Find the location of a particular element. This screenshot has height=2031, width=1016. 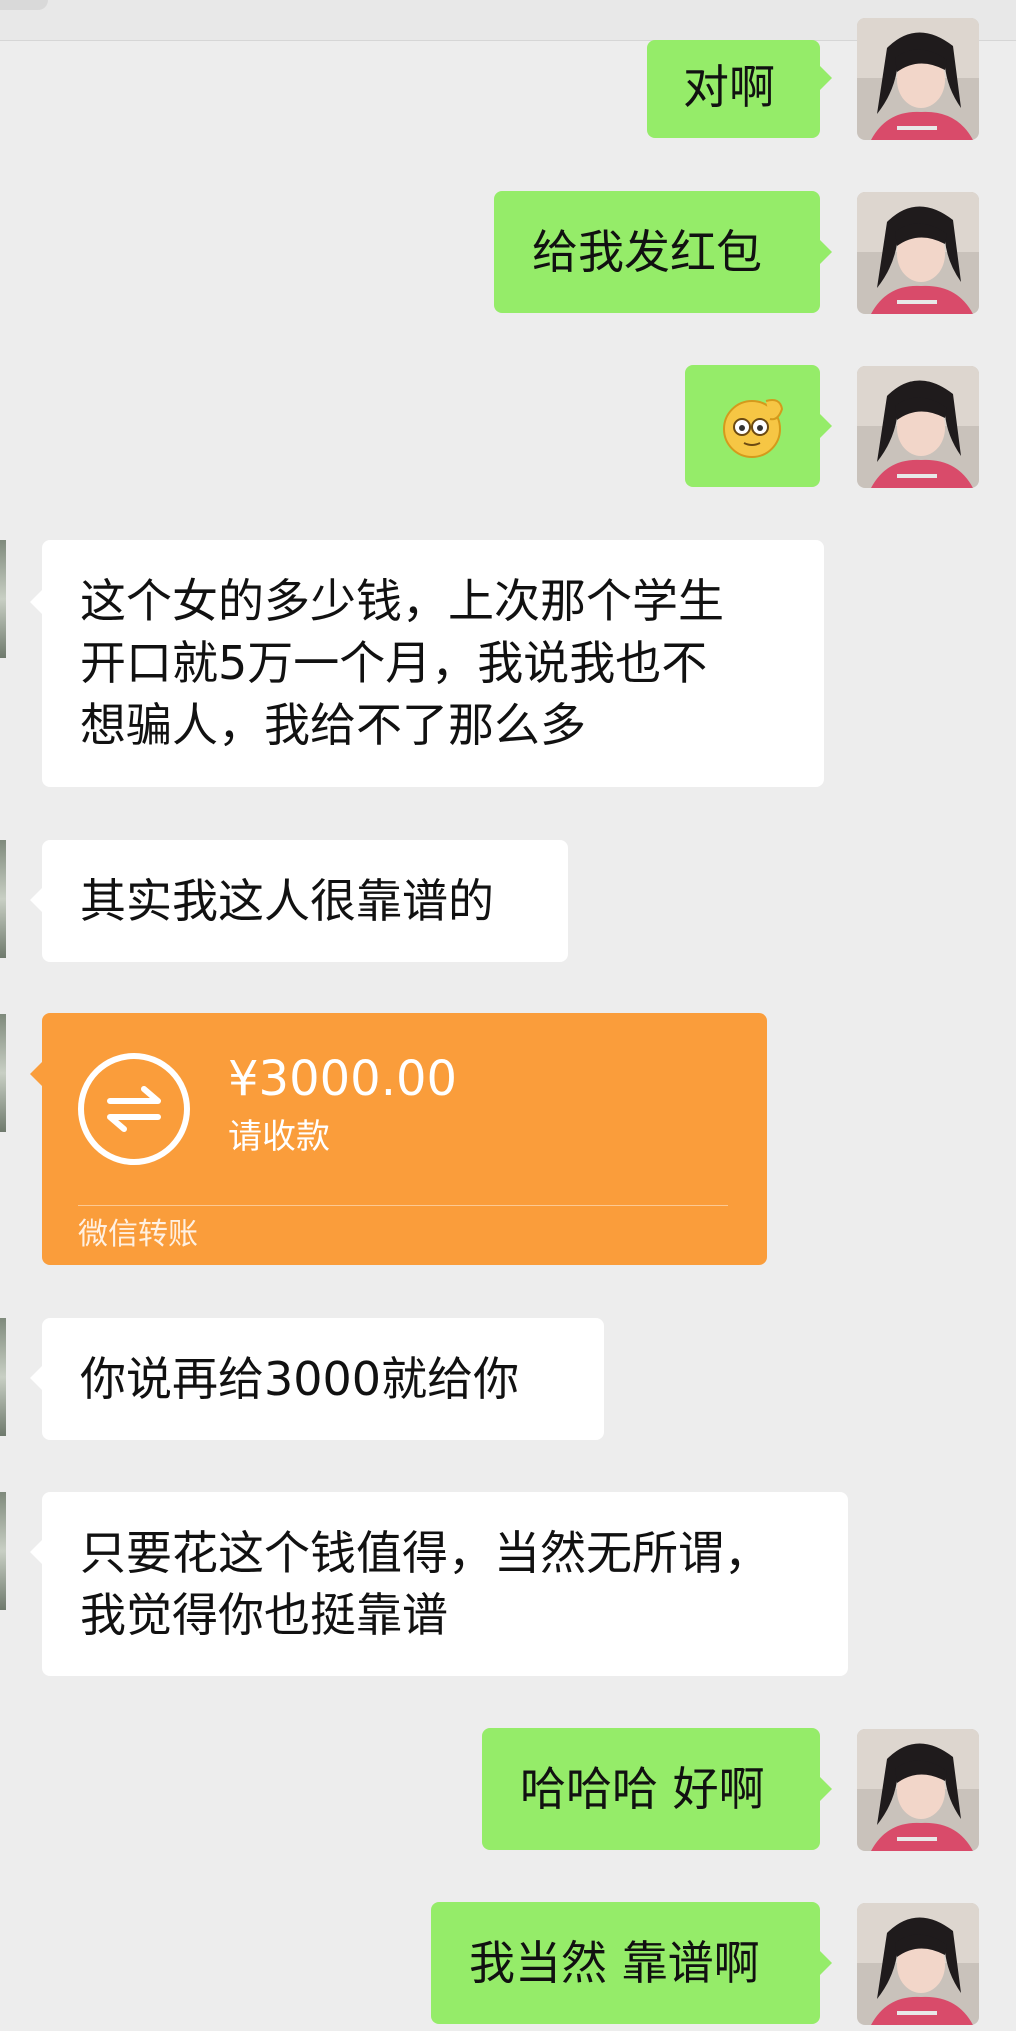

transfer-status: 请收款 is located at coordinates (279, 1137).